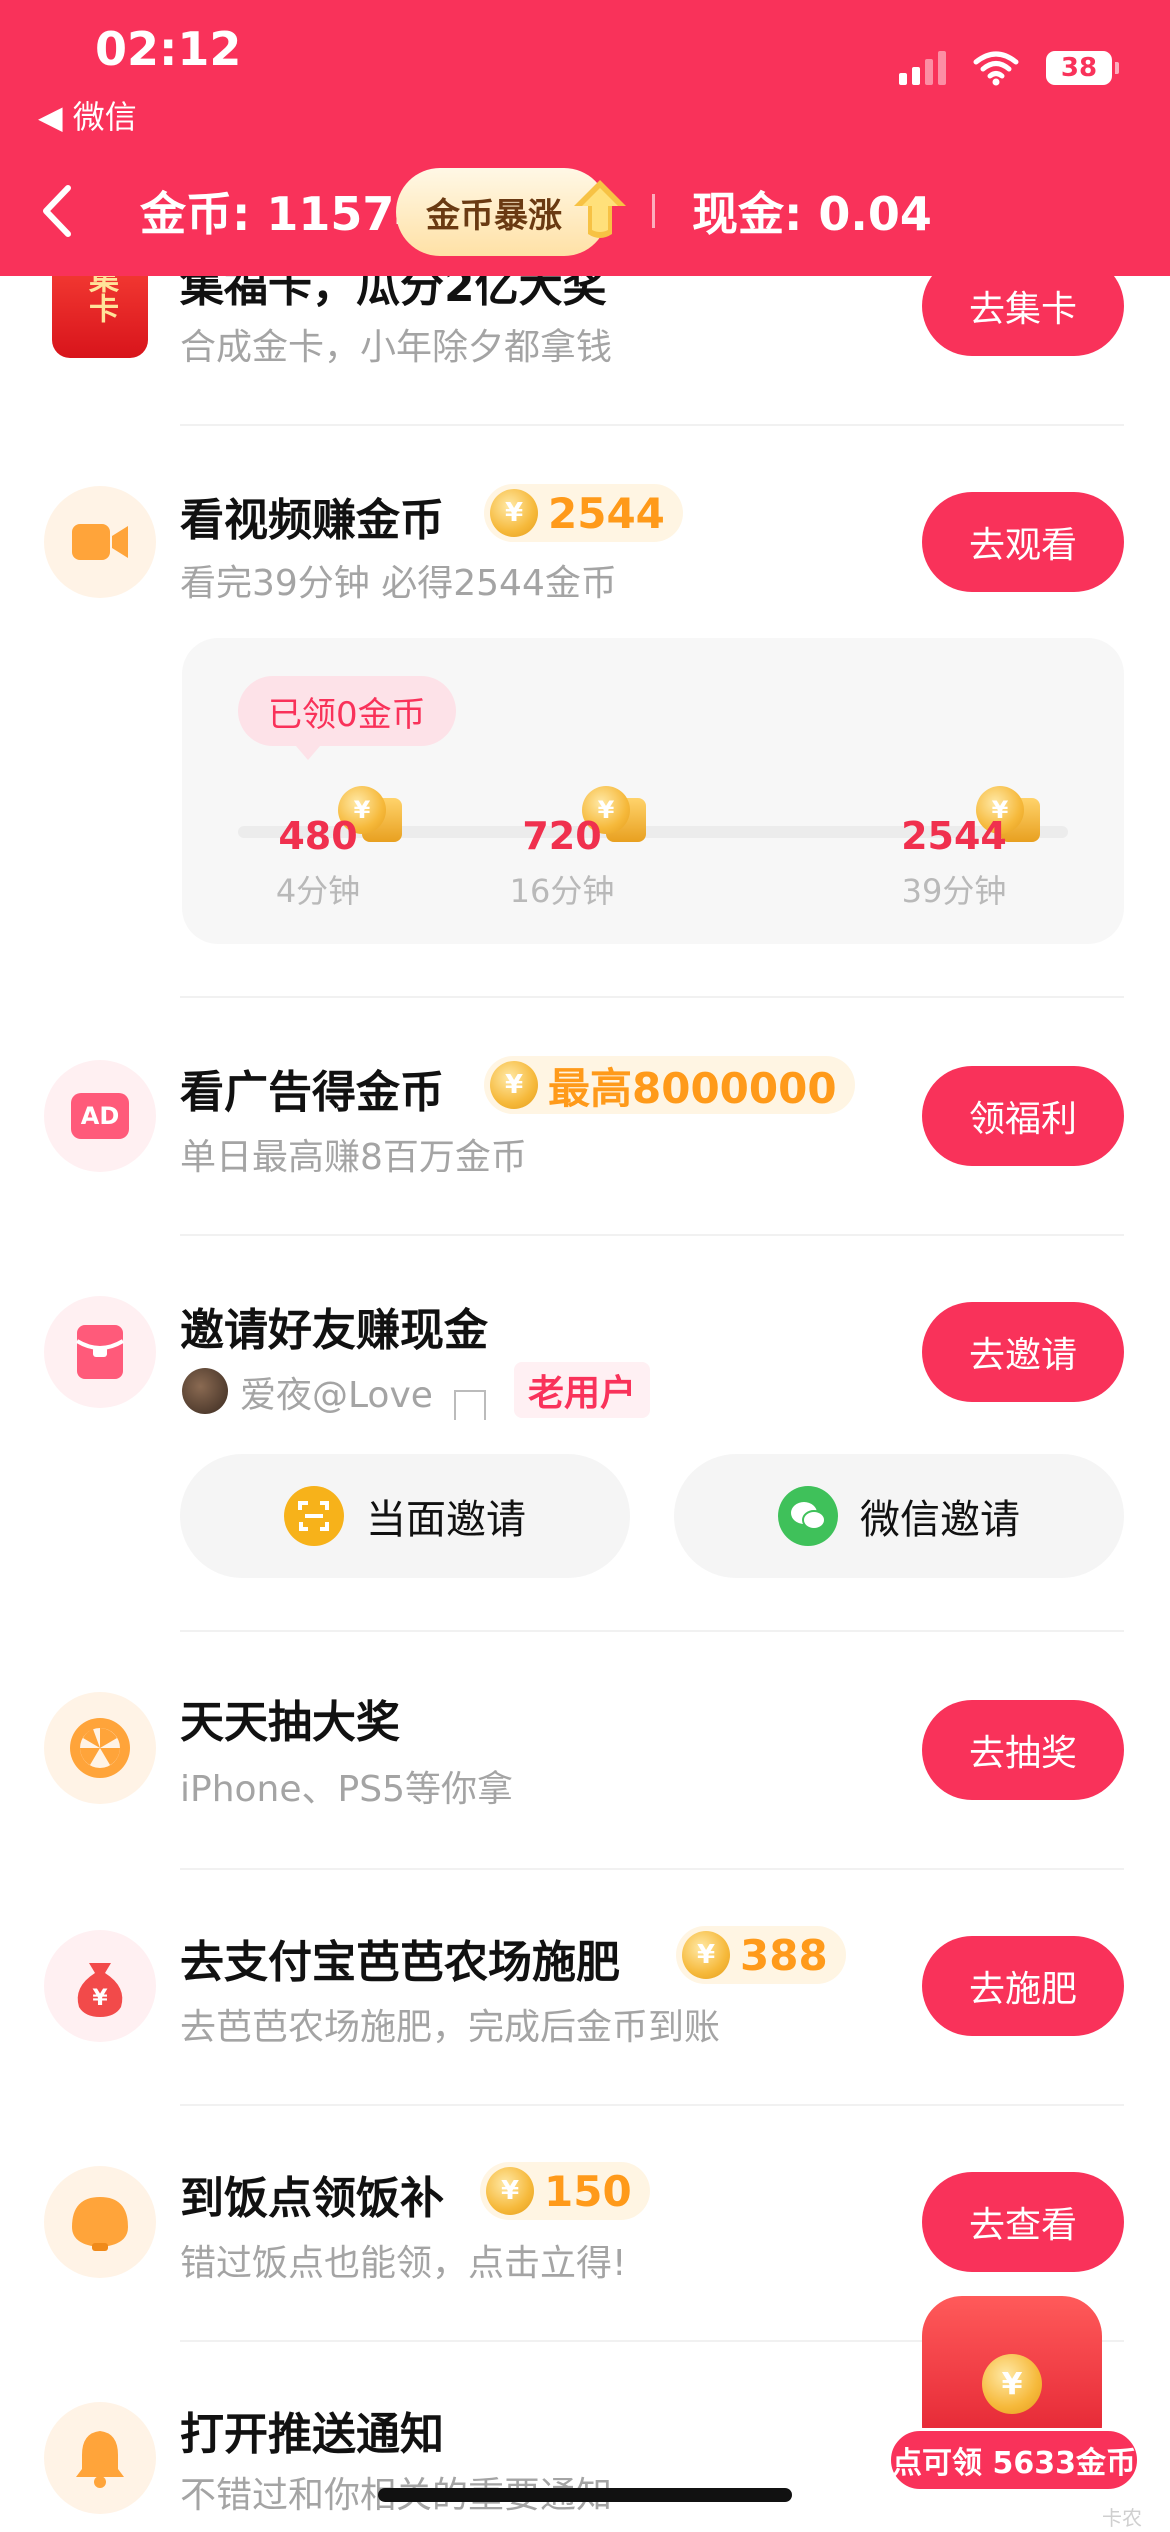 The image size is (1170, 2532). What do you see at coordinates (1018, 2401) in the screenshot?
I see `floating-reward-widget: ¥ 点可领 5633金币 卡农` at bounding box center [1018, 2401].